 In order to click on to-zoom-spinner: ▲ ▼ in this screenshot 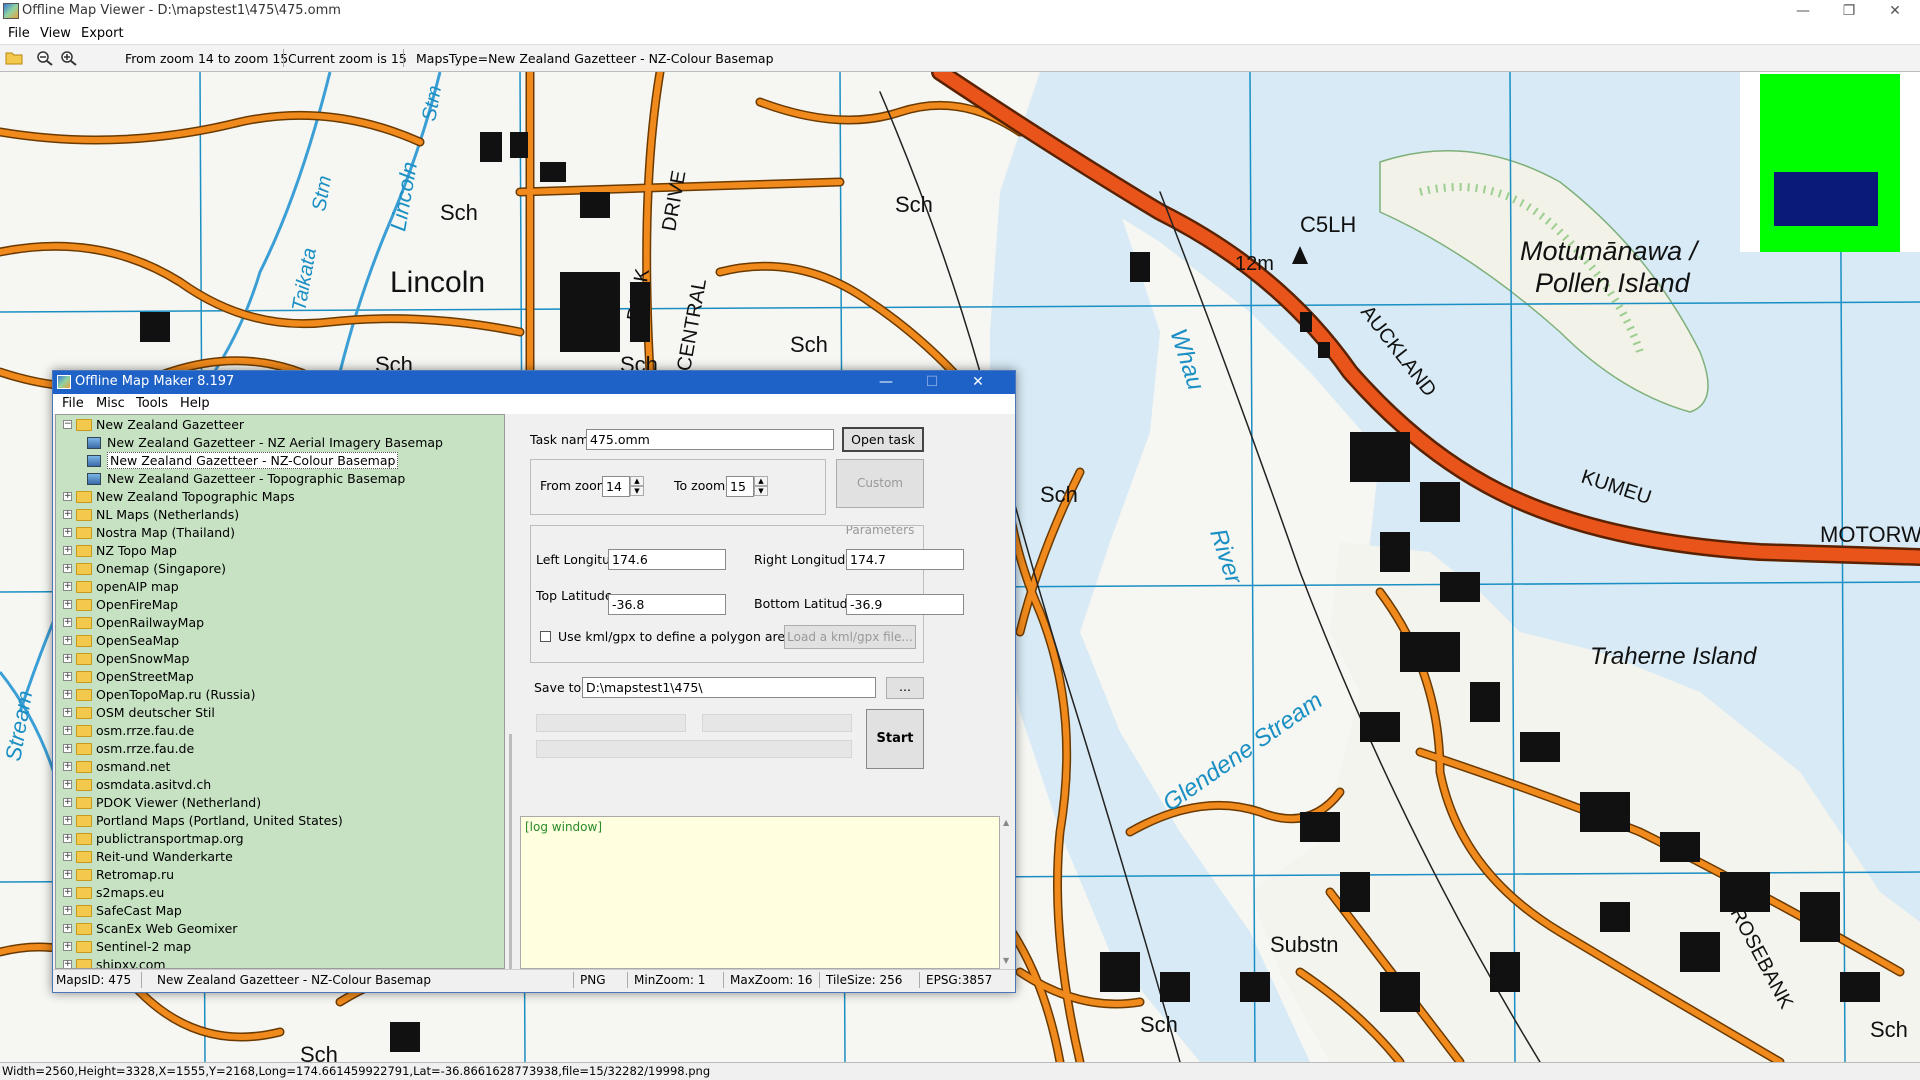, I will do `click(761, 486)`.